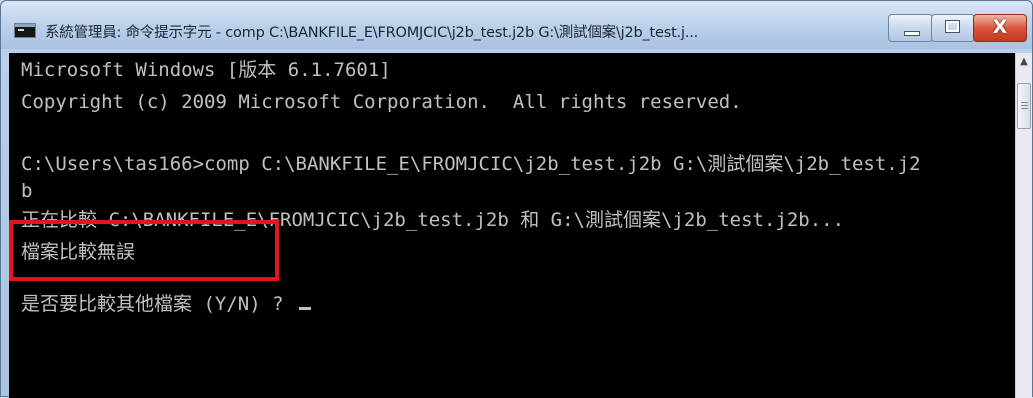 The width and height of the screenshot is (1033, 398). I want to click on close-button: X, so click(1000, 28).